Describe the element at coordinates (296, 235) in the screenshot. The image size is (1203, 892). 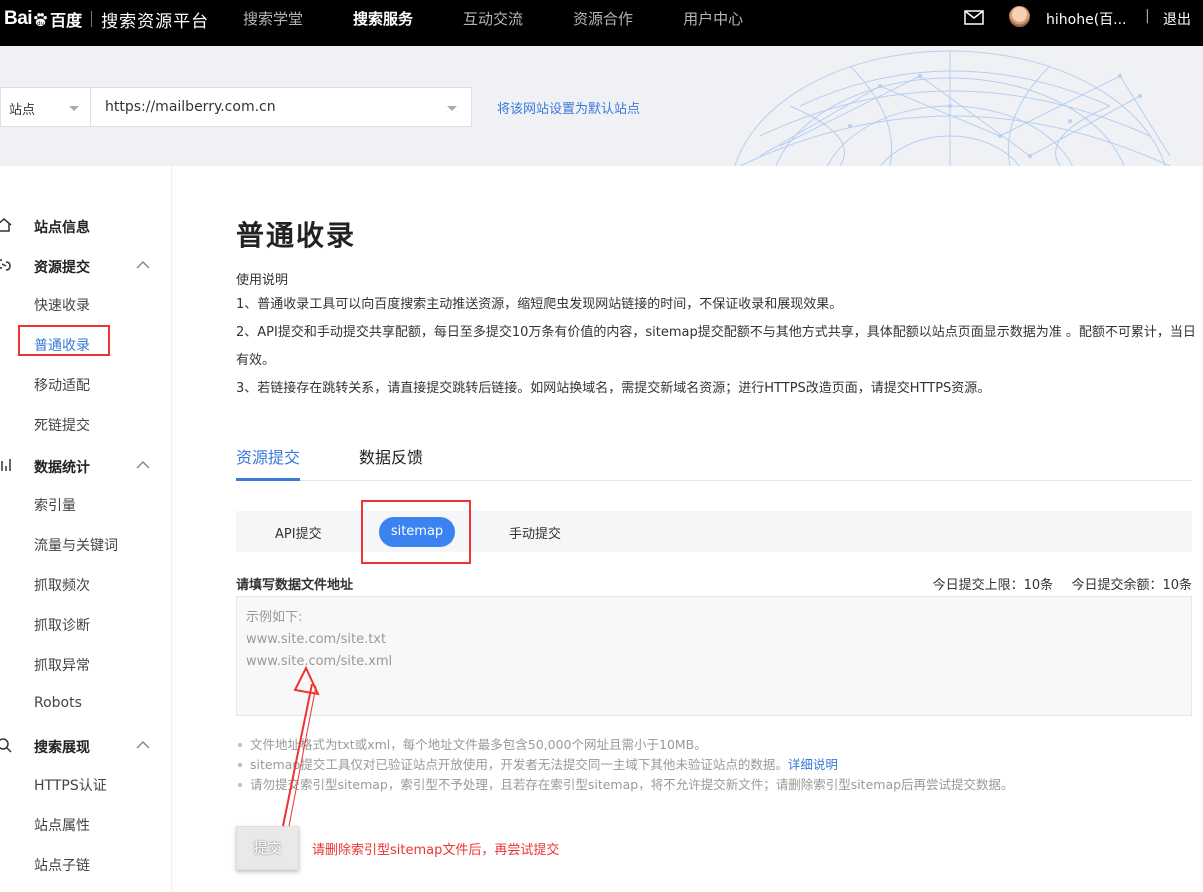
I see `page-title: 普通收录` at that location.